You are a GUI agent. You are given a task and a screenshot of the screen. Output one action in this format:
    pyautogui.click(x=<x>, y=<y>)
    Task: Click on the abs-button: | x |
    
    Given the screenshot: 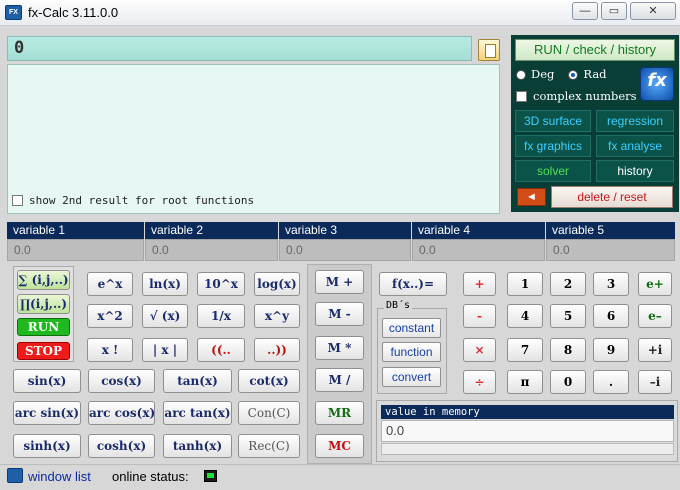 What is the action you would take?
    pyautogui.click(x=165, y=350)
    